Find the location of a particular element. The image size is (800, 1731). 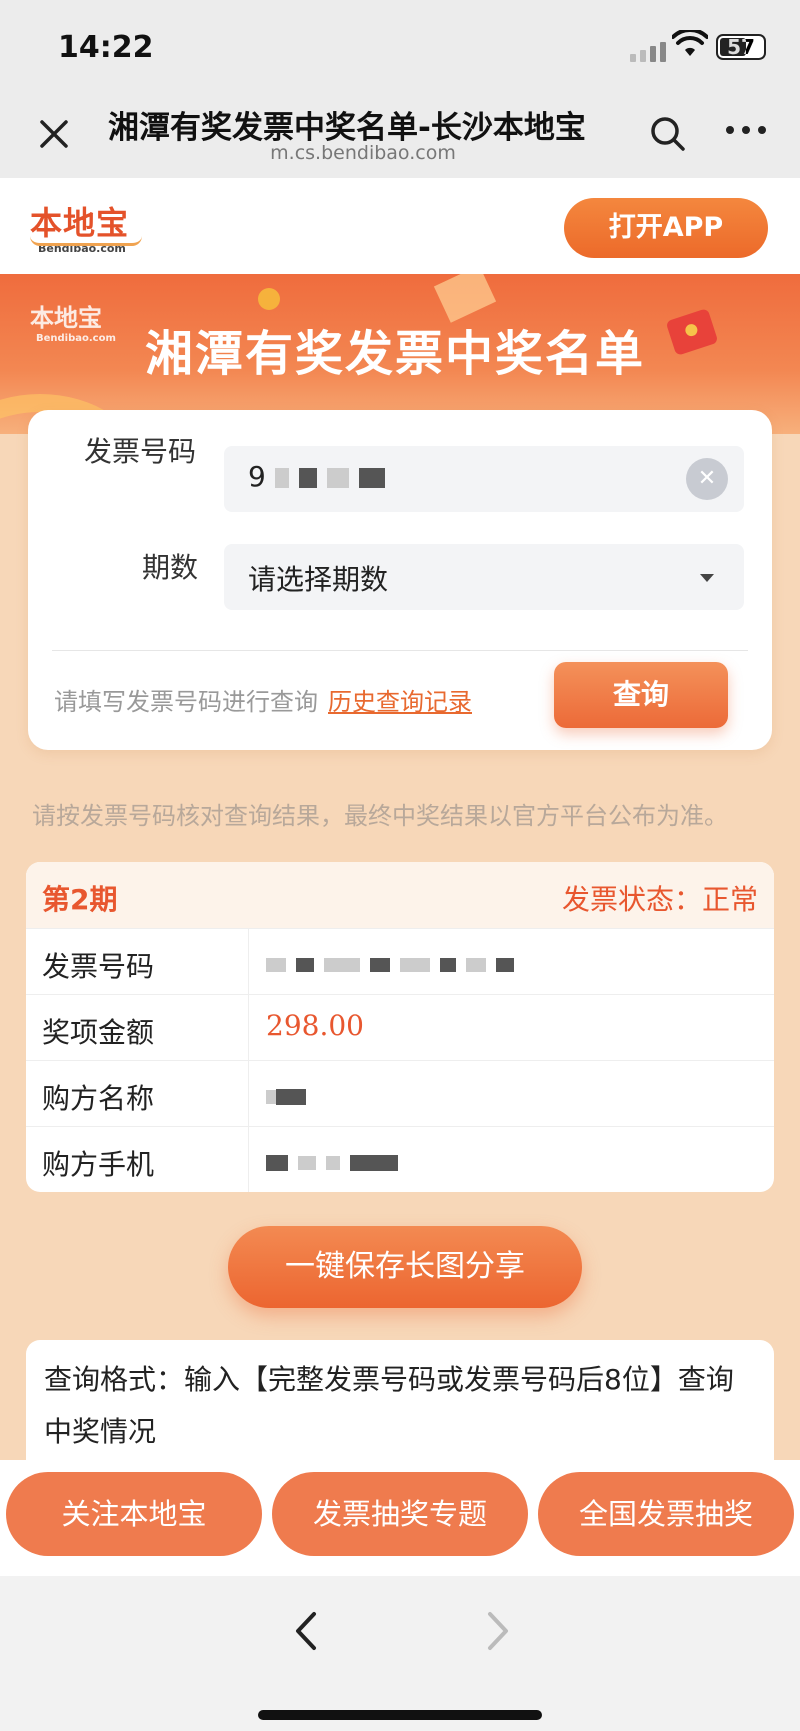

bottom-action-bar: 关注本地宝 发票抽奖专题 全国发票抽奖 is located at coordinates (400, 1518).